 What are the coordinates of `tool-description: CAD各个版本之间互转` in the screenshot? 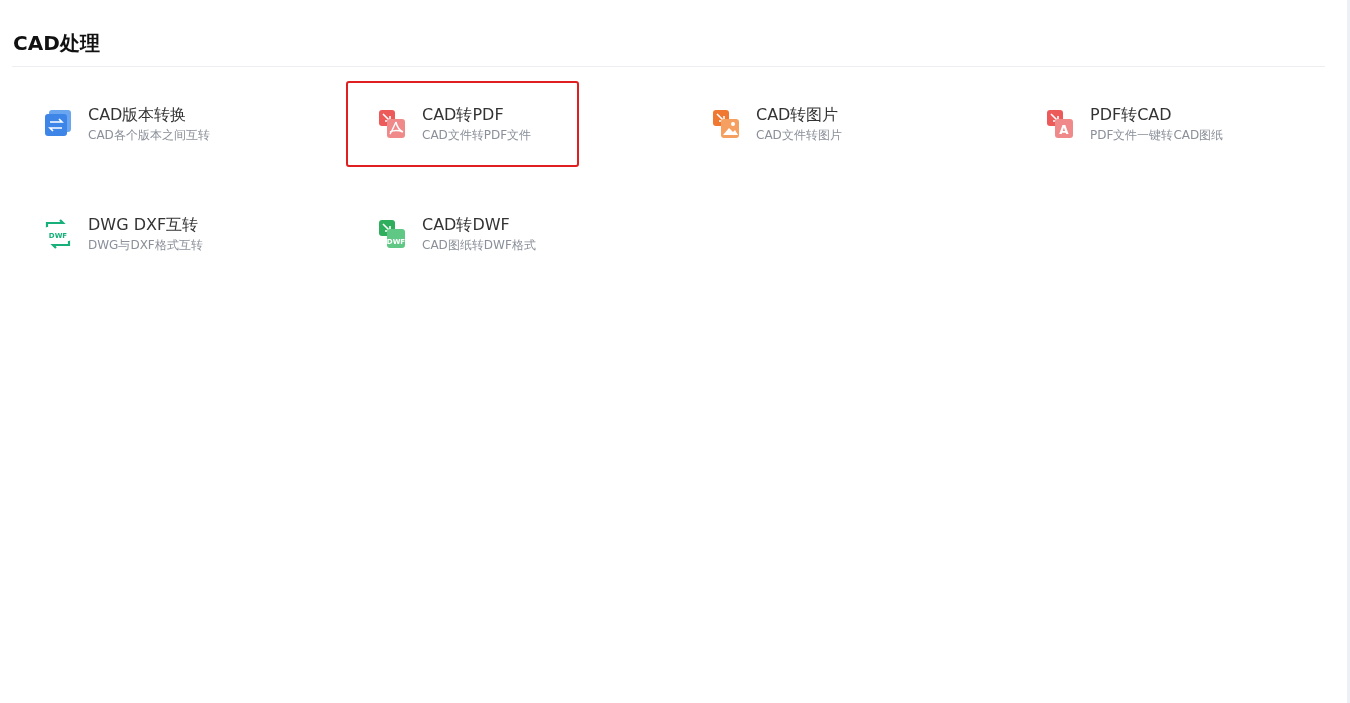 It's located at (149, 135).